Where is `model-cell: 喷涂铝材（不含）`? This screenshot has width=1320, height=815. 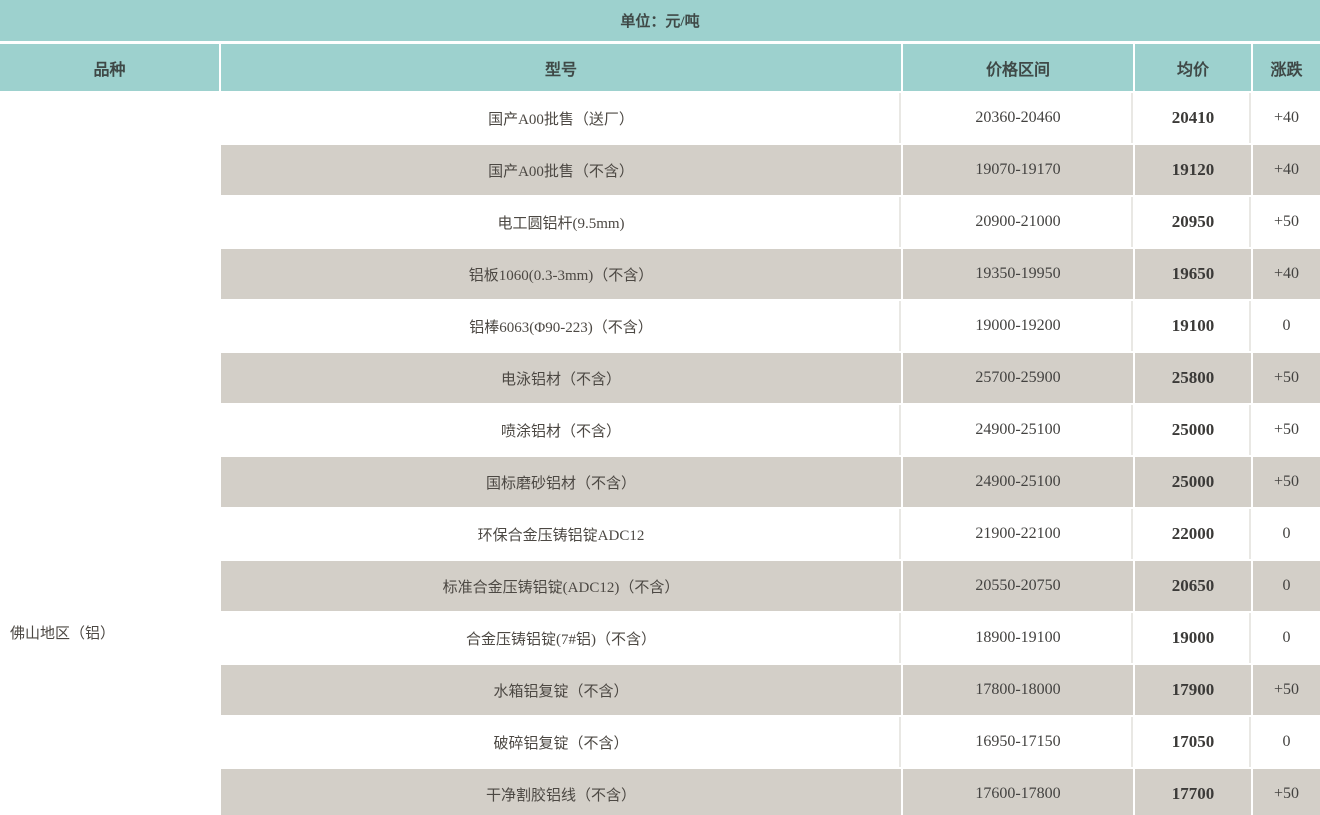
model-cell: 喷涂铝材（不含） is located at coordinates (561, 430).